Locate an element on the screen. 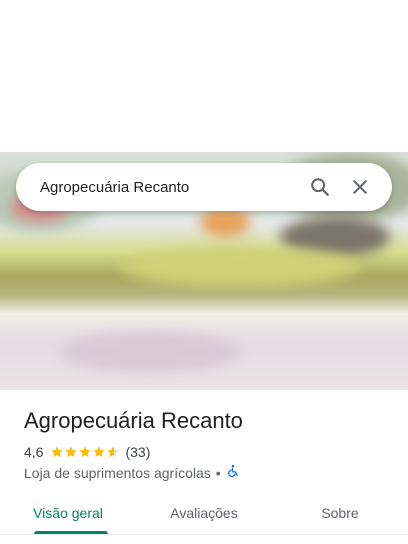 This screenshot has height=544, width=408. place-category: Loja de suprimentos agrícolas is located at coordinates (117, 472).